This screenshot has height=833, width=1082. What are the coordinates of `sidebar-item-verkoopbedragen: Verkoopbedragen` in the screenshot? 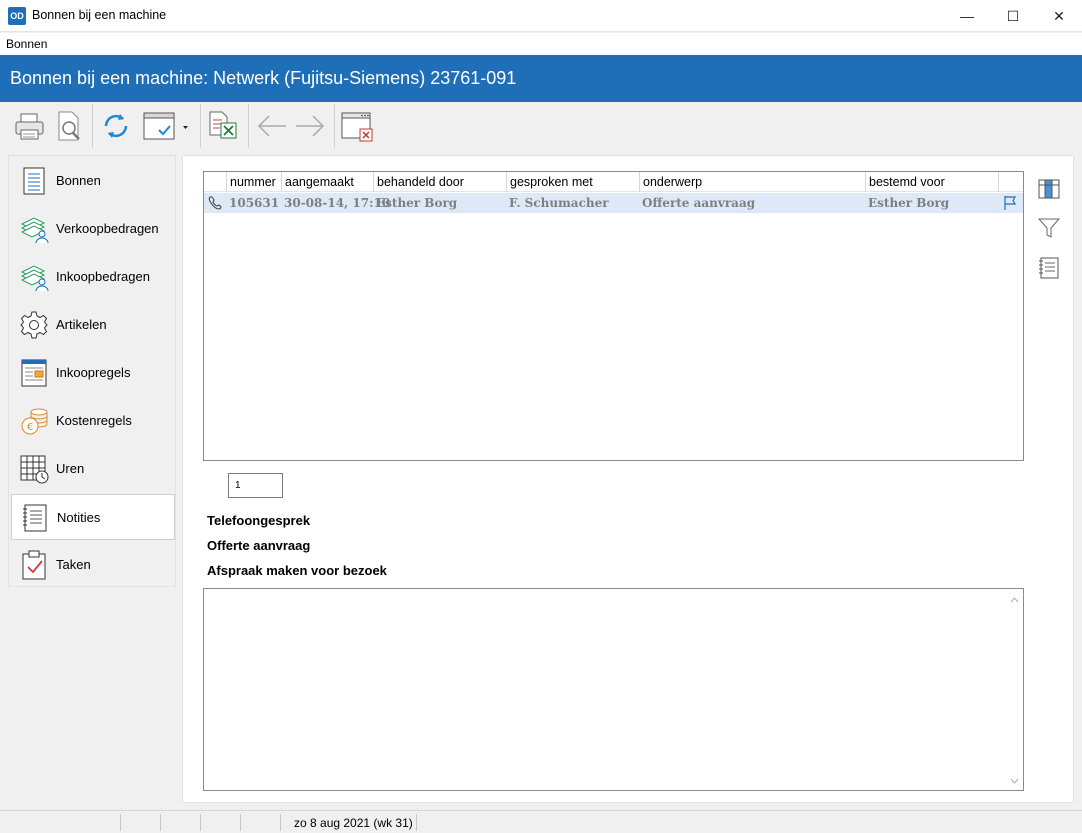 It's located at (93, 229).